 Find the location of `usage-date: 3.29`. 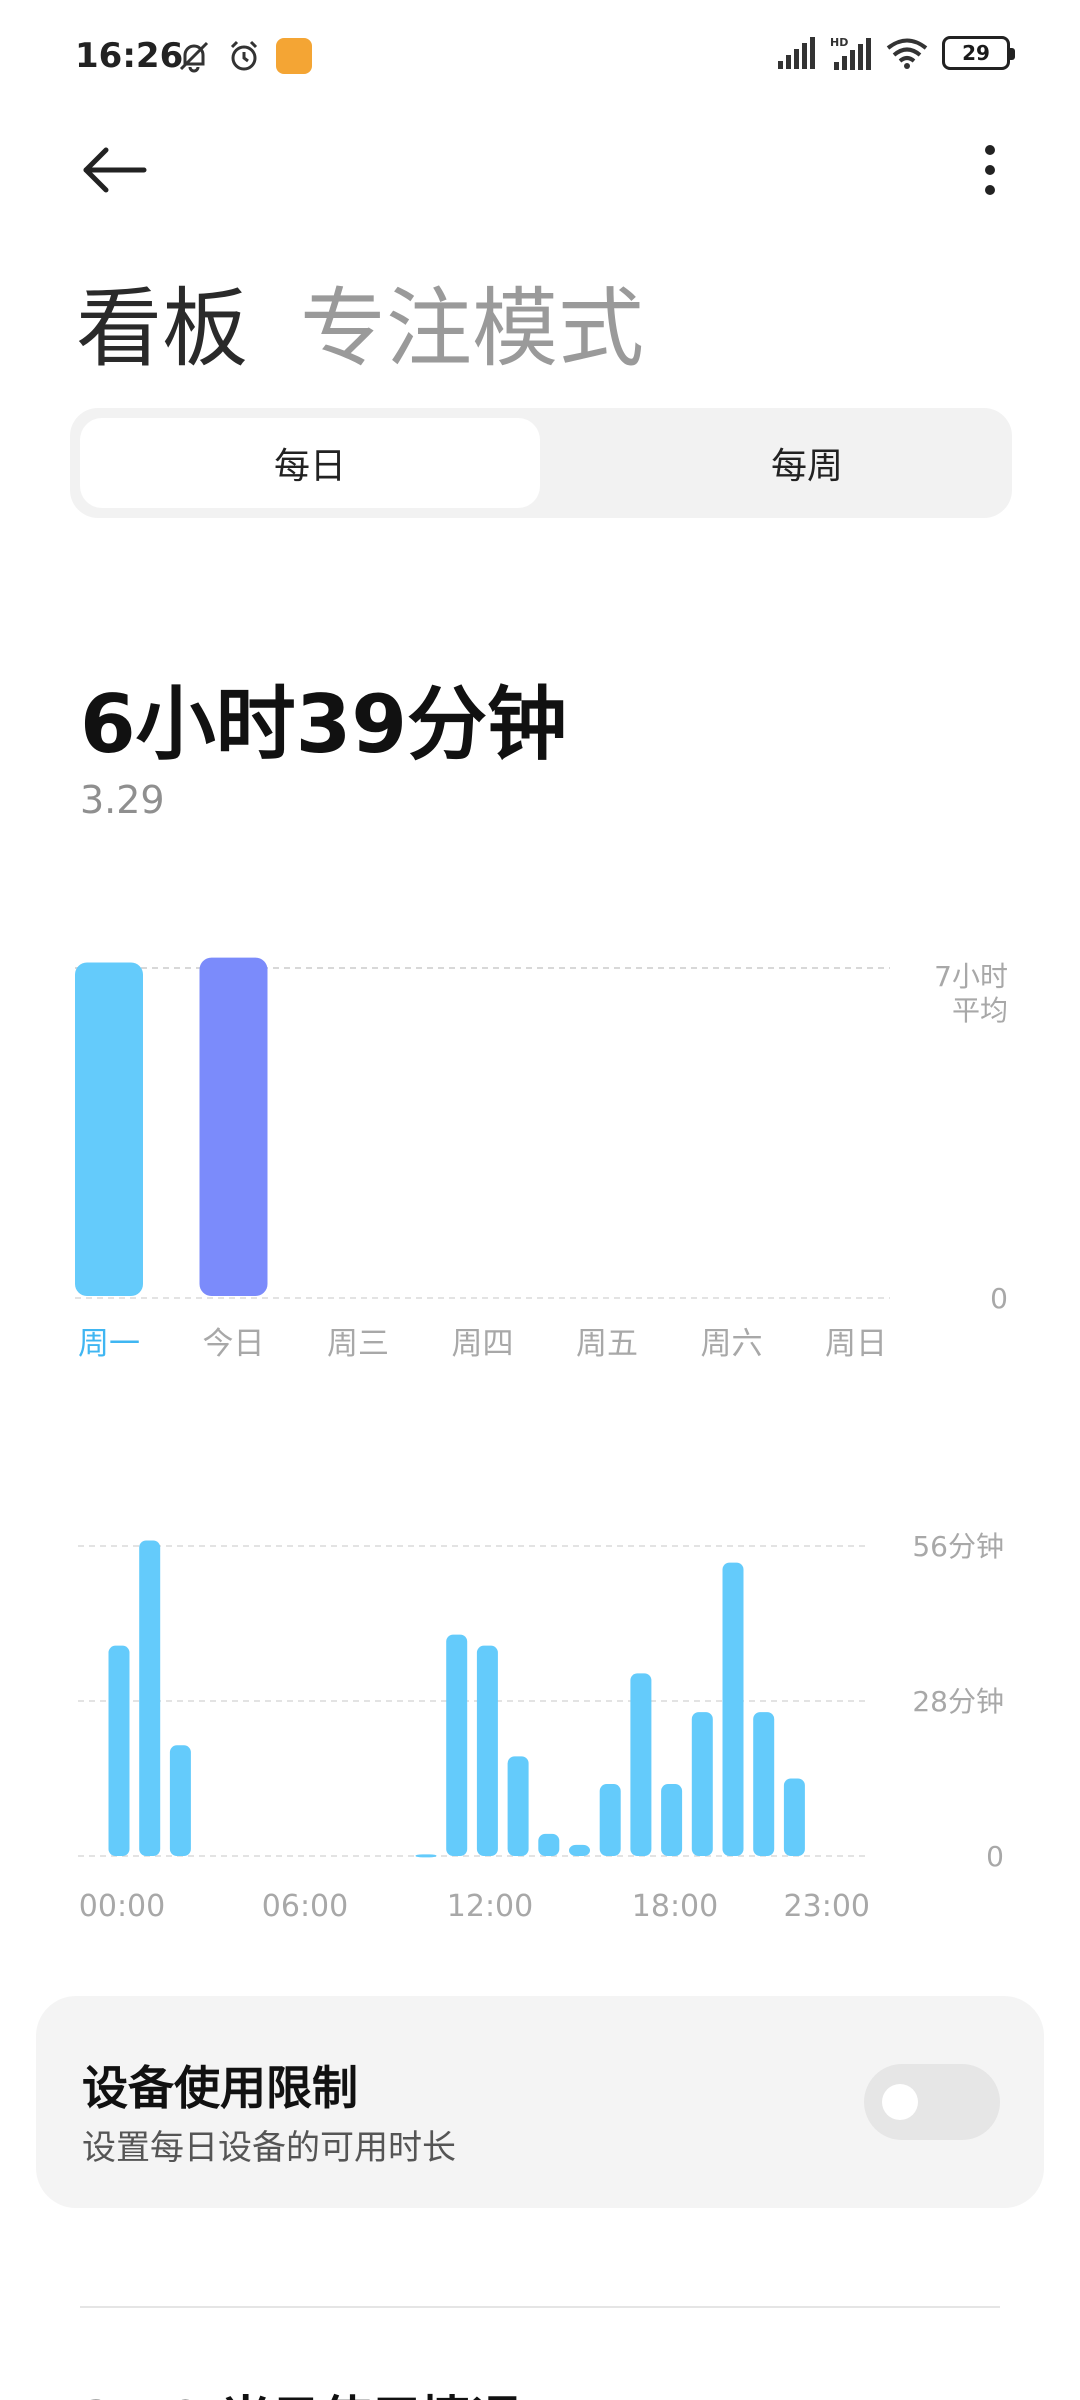

usage-date: 3.29 is located at coordinates (122, 800).